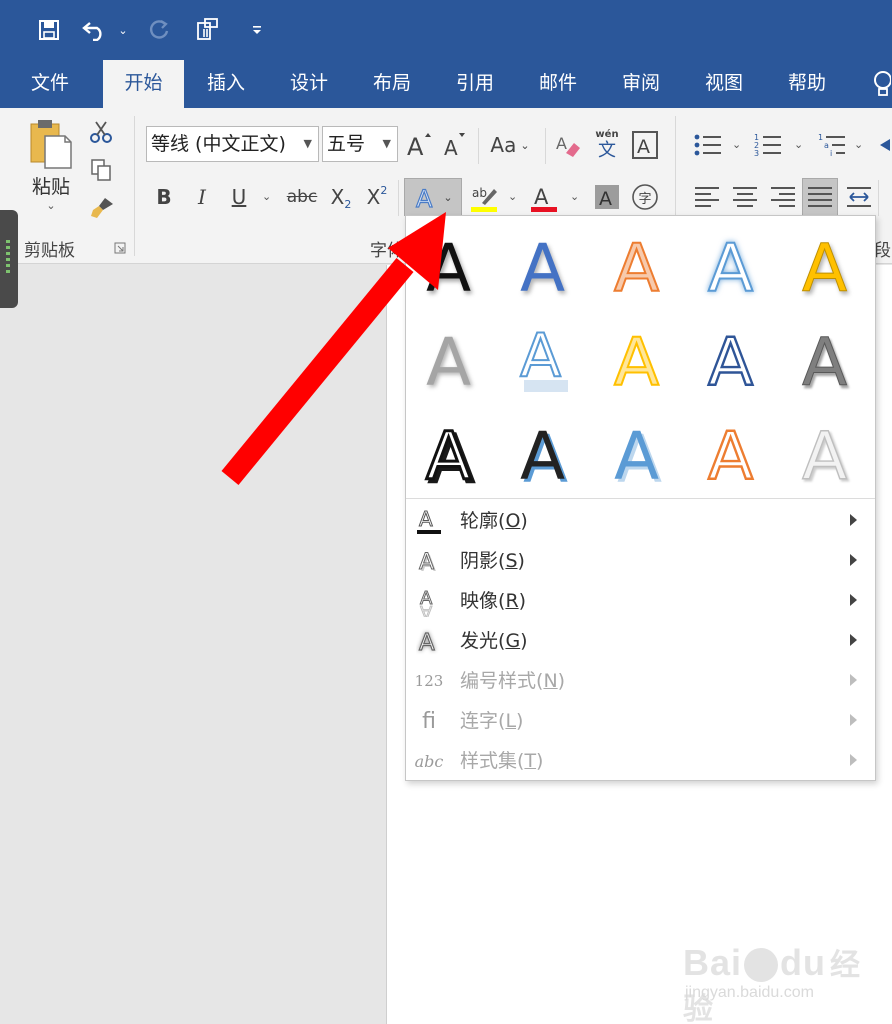 Image resolution: width=892 pixels, height=1024 pixels. What do you see at coordinates (829, 451) in the screenshot?
I see `text-effect-style-15: A` at bounding box center [829, 451].